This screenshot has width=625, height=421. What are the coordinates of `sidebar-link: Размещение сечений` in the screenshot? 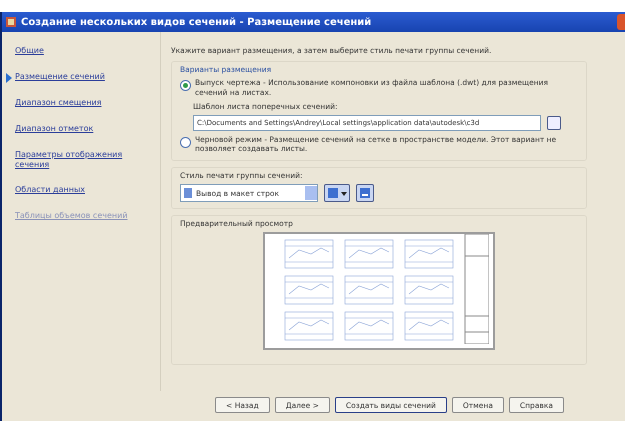 It's located at (60, 77).